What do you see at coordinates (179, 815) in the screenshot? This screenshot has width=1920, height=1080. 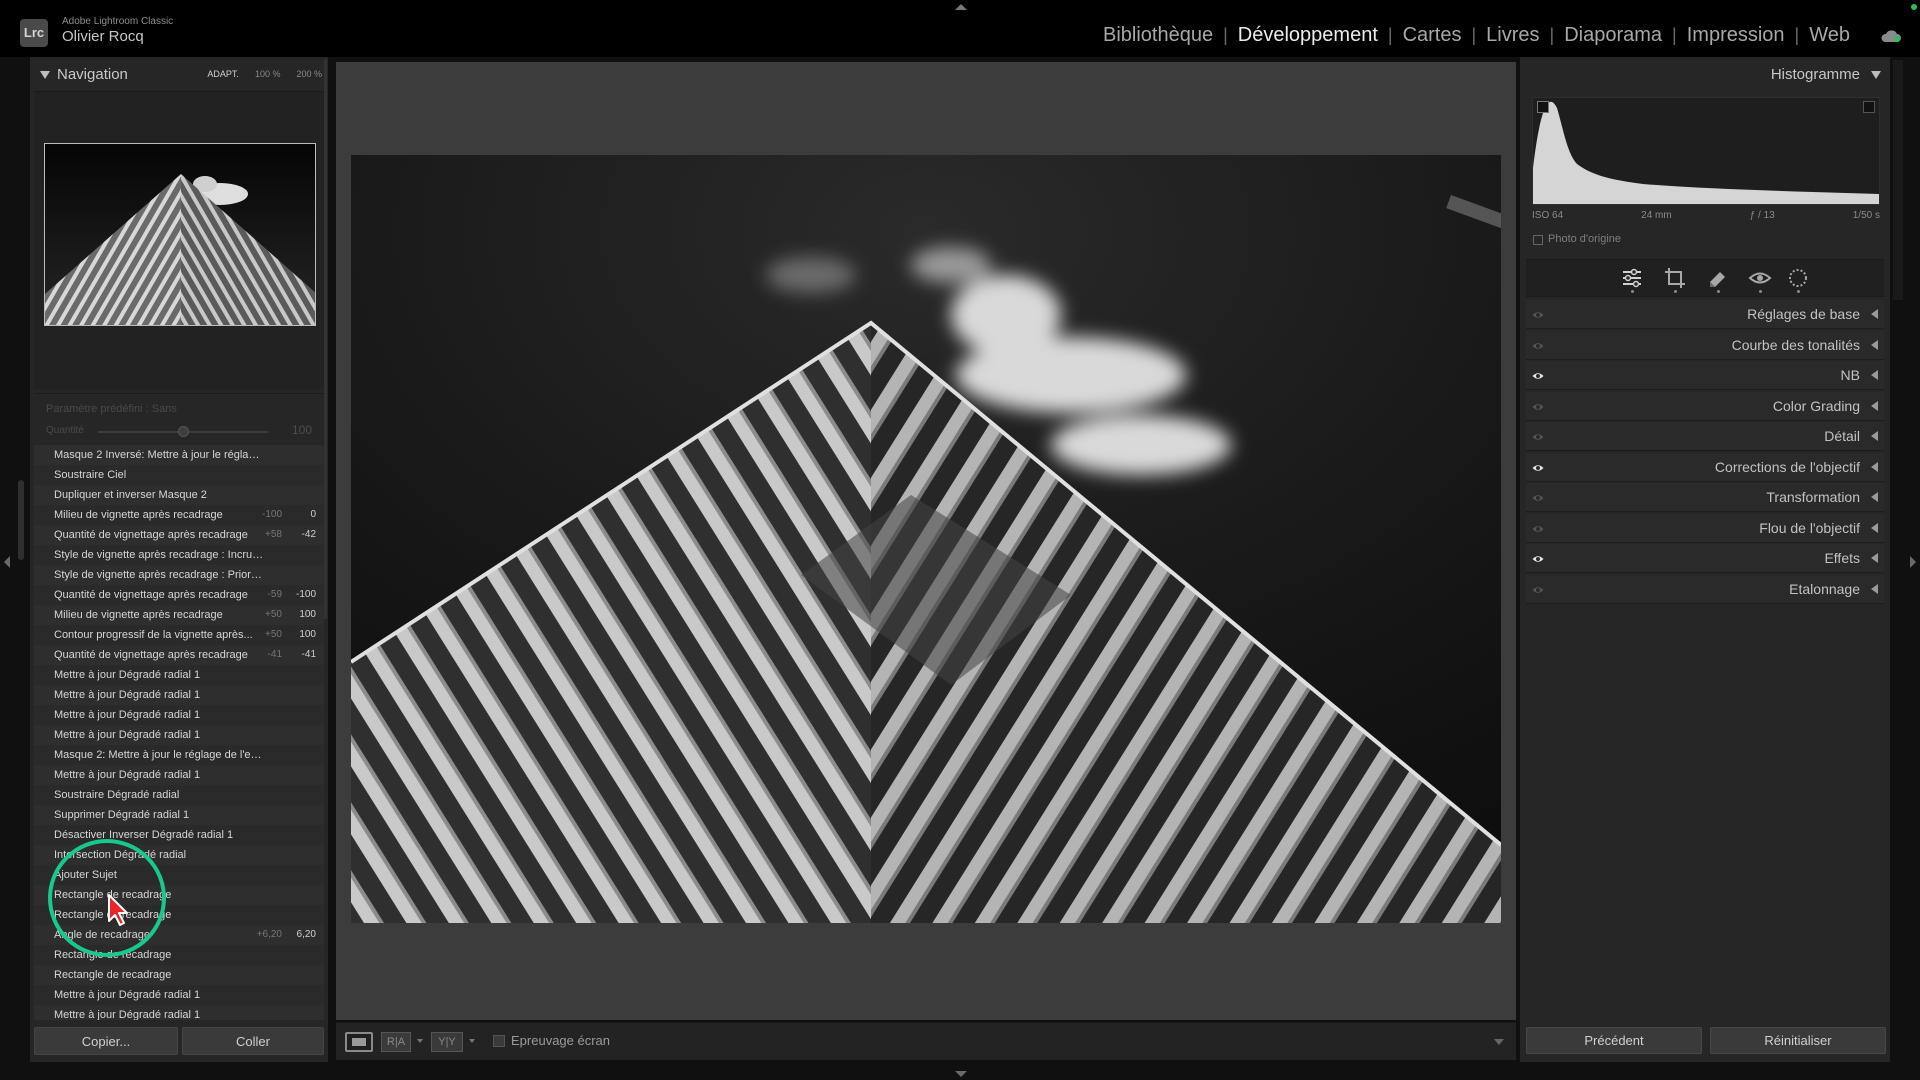 I see `history-item: Supprimer Dégradé radial 1` at bounding box center [179, 815].